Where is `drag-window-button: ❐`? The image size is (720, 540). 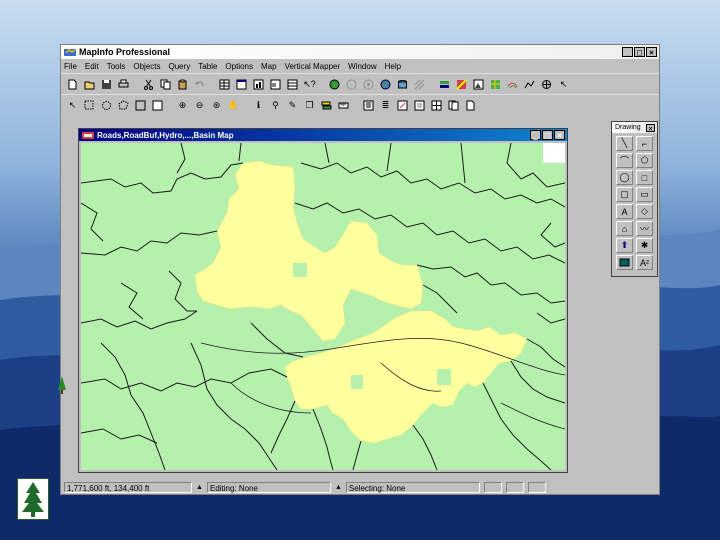 drag-window-button: ❐ is located at coordinates (309, 105).